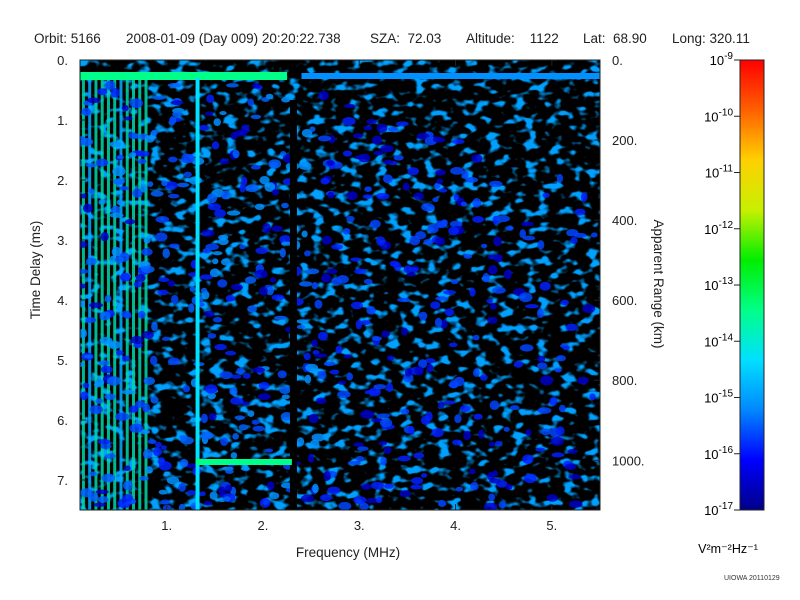  Describe the element at coordinates (718, 228) in the screenshot. I see `colorbar-tick-label: 10-12` at that location.